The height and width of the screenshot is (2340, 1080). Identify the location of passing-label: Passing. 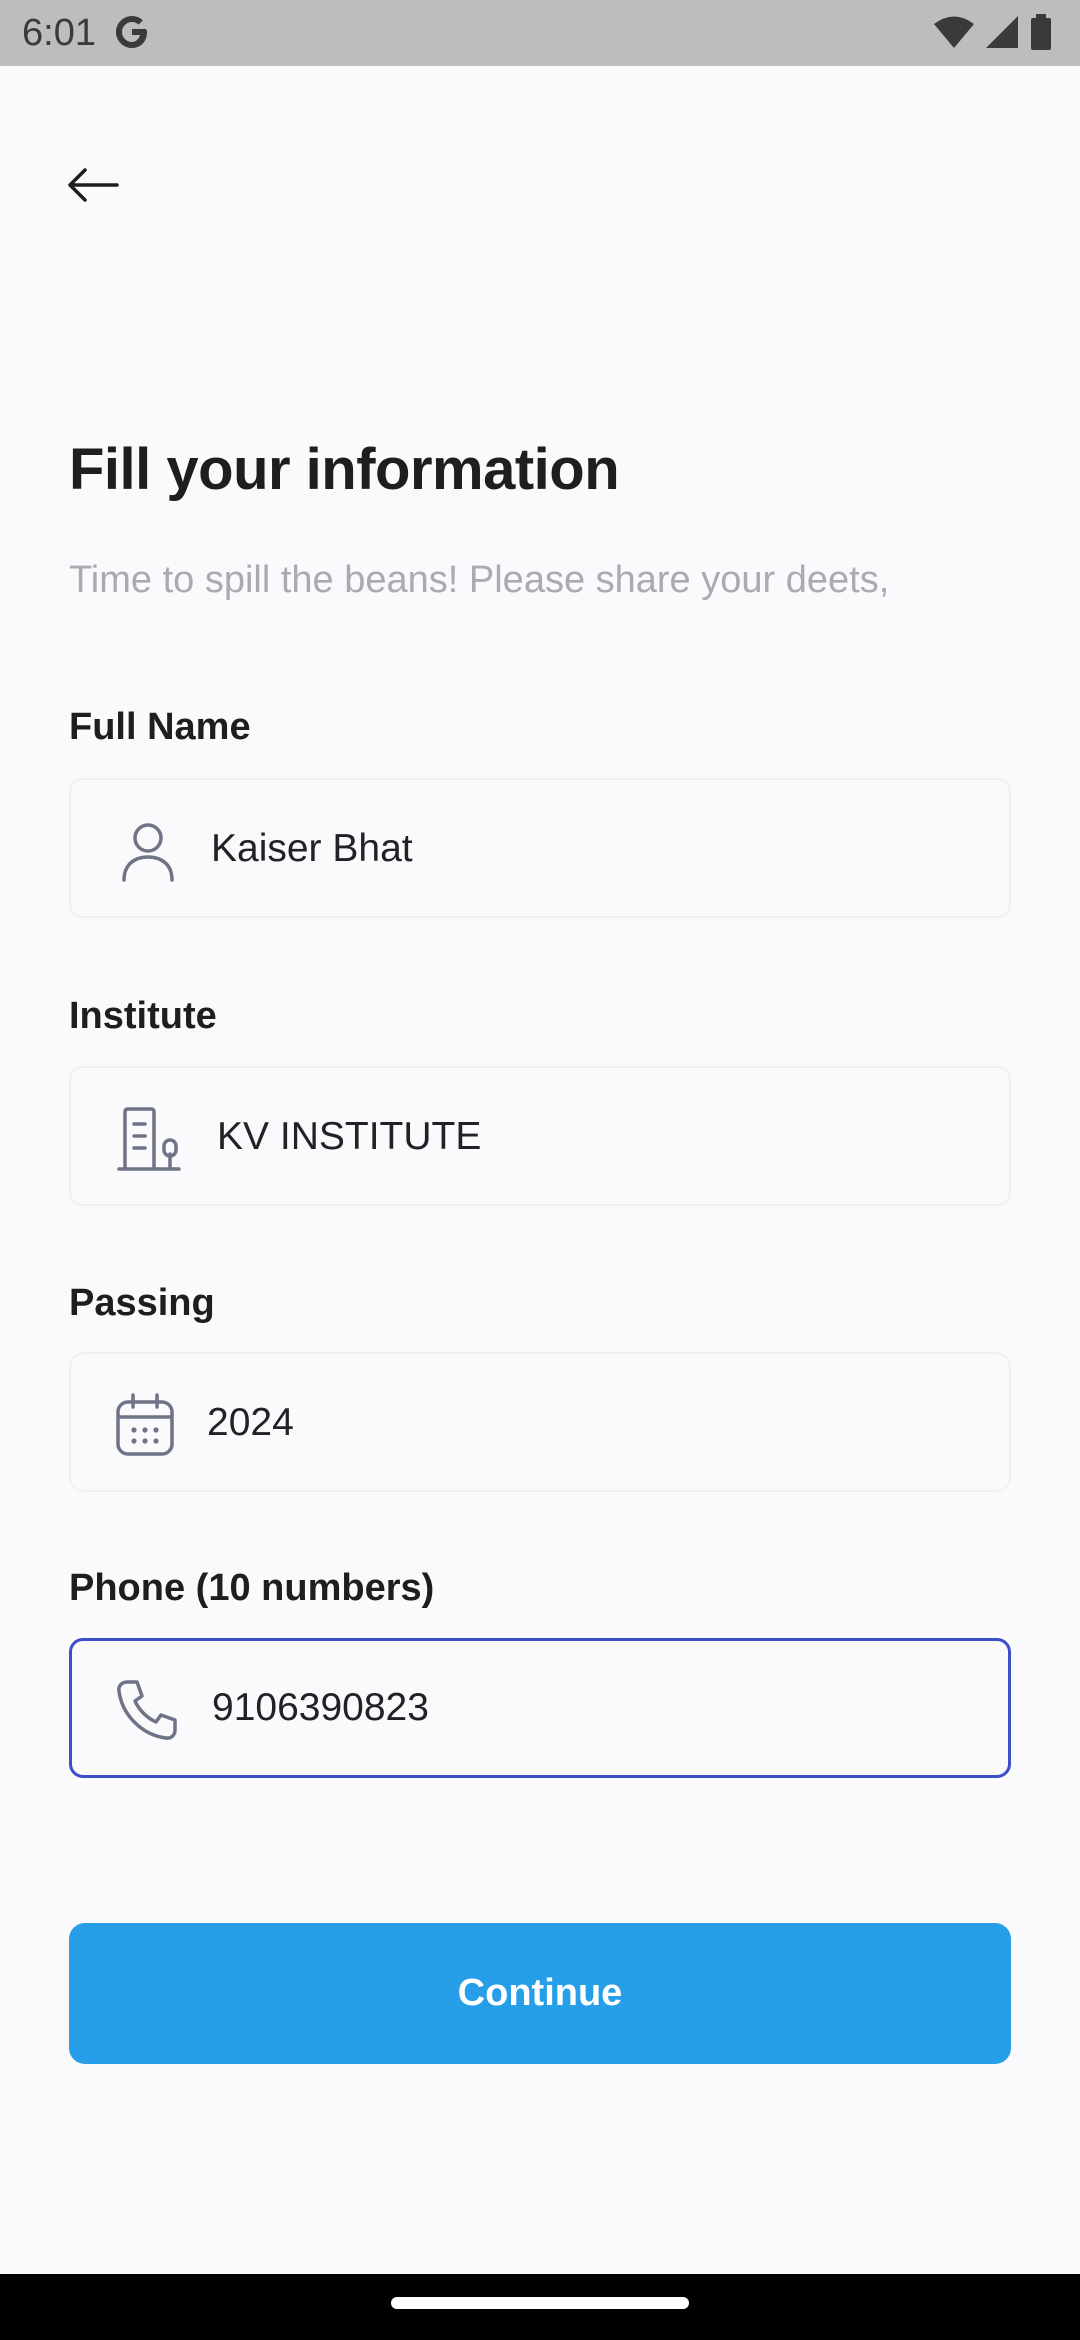
(142, 1303).